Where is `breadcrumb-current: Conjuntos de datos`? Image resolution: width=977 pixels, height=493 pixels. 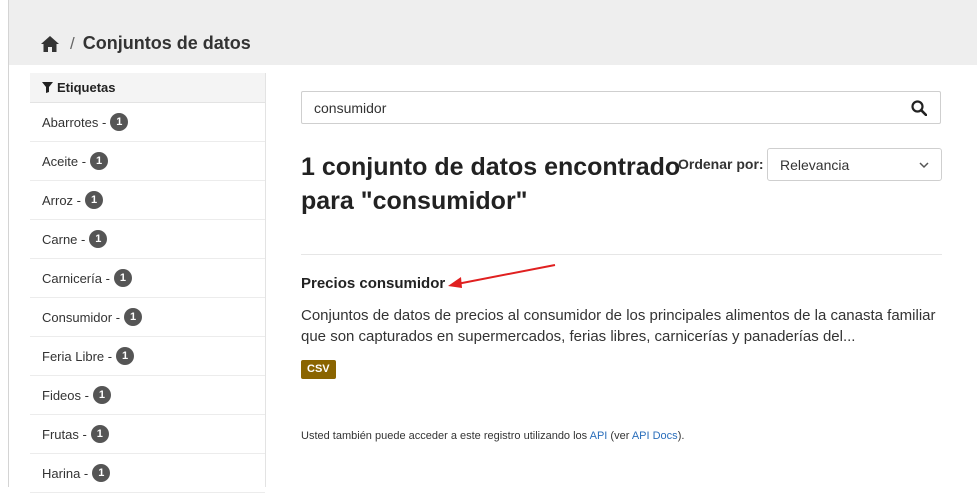 breadcrumb-current: Conjuntos de datos is located at coordinates (167, 43).